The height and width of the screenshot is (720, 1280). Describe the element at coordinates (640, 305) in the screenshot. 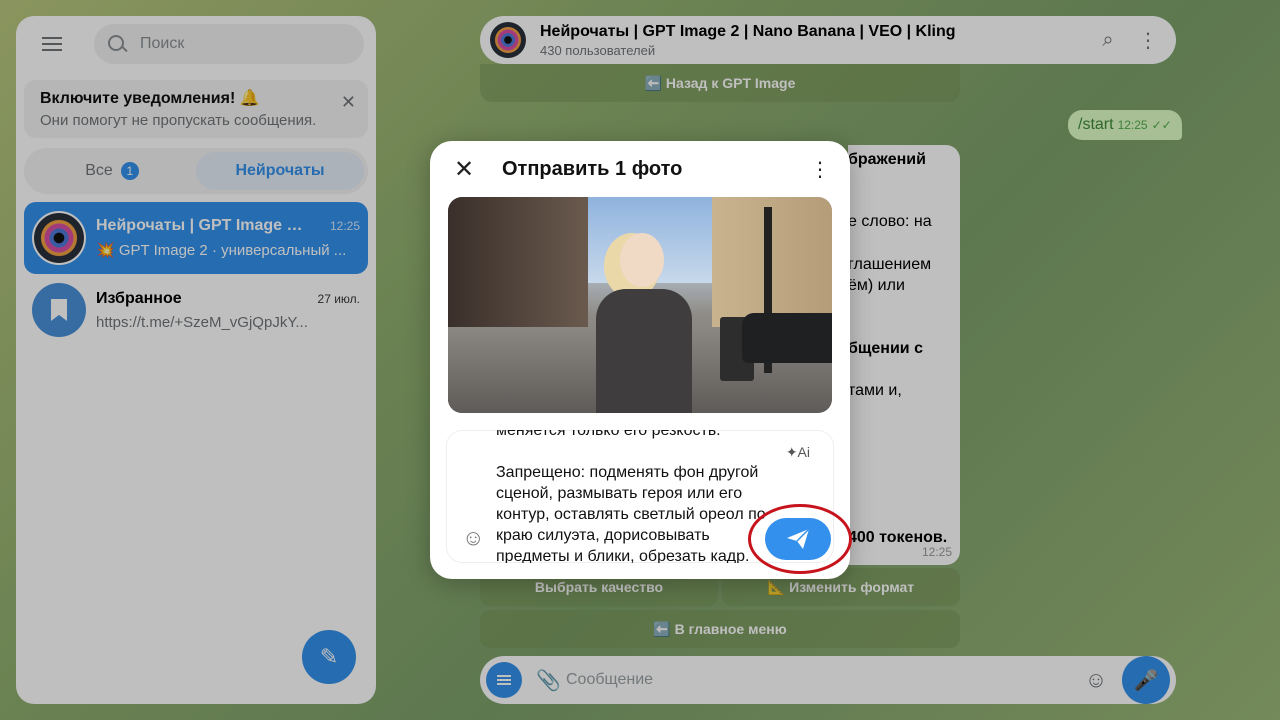

I see `photo-preview` at that location.